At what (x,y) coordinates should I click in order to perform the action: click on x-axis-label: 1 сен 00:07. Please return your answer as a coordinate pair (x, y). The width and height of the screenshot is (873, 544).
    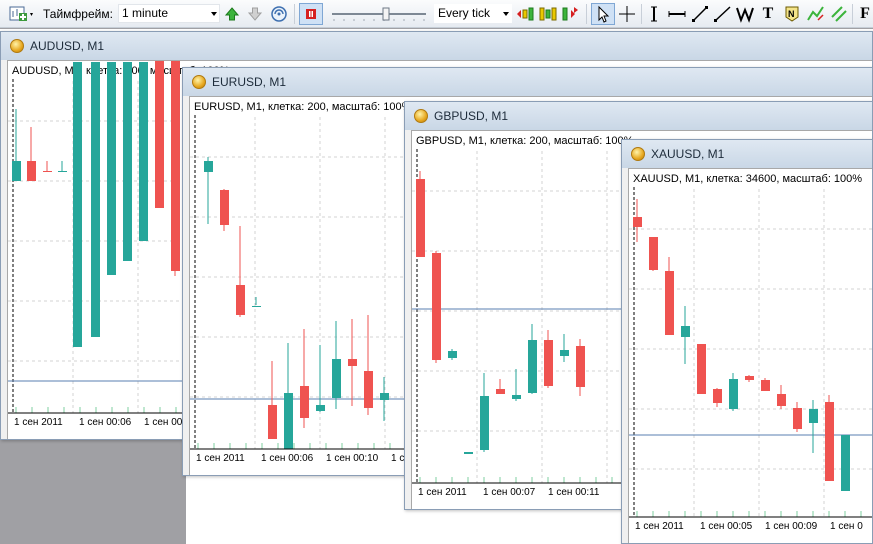
    Looking at the image, I should click on (509, 492).